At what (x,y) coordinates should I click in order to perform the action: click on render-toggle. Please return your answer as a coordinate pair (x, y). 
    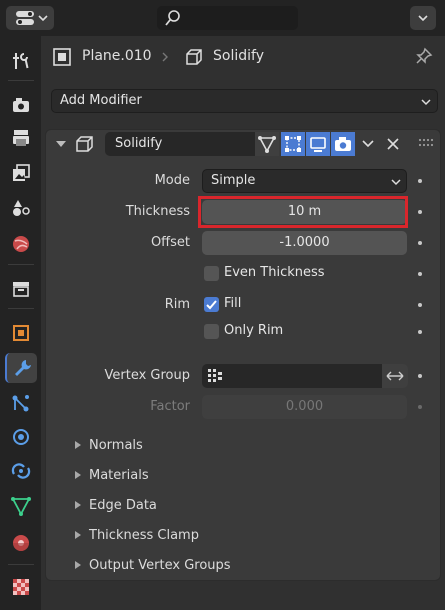
    Looking at the image, I should click on (343, 144).